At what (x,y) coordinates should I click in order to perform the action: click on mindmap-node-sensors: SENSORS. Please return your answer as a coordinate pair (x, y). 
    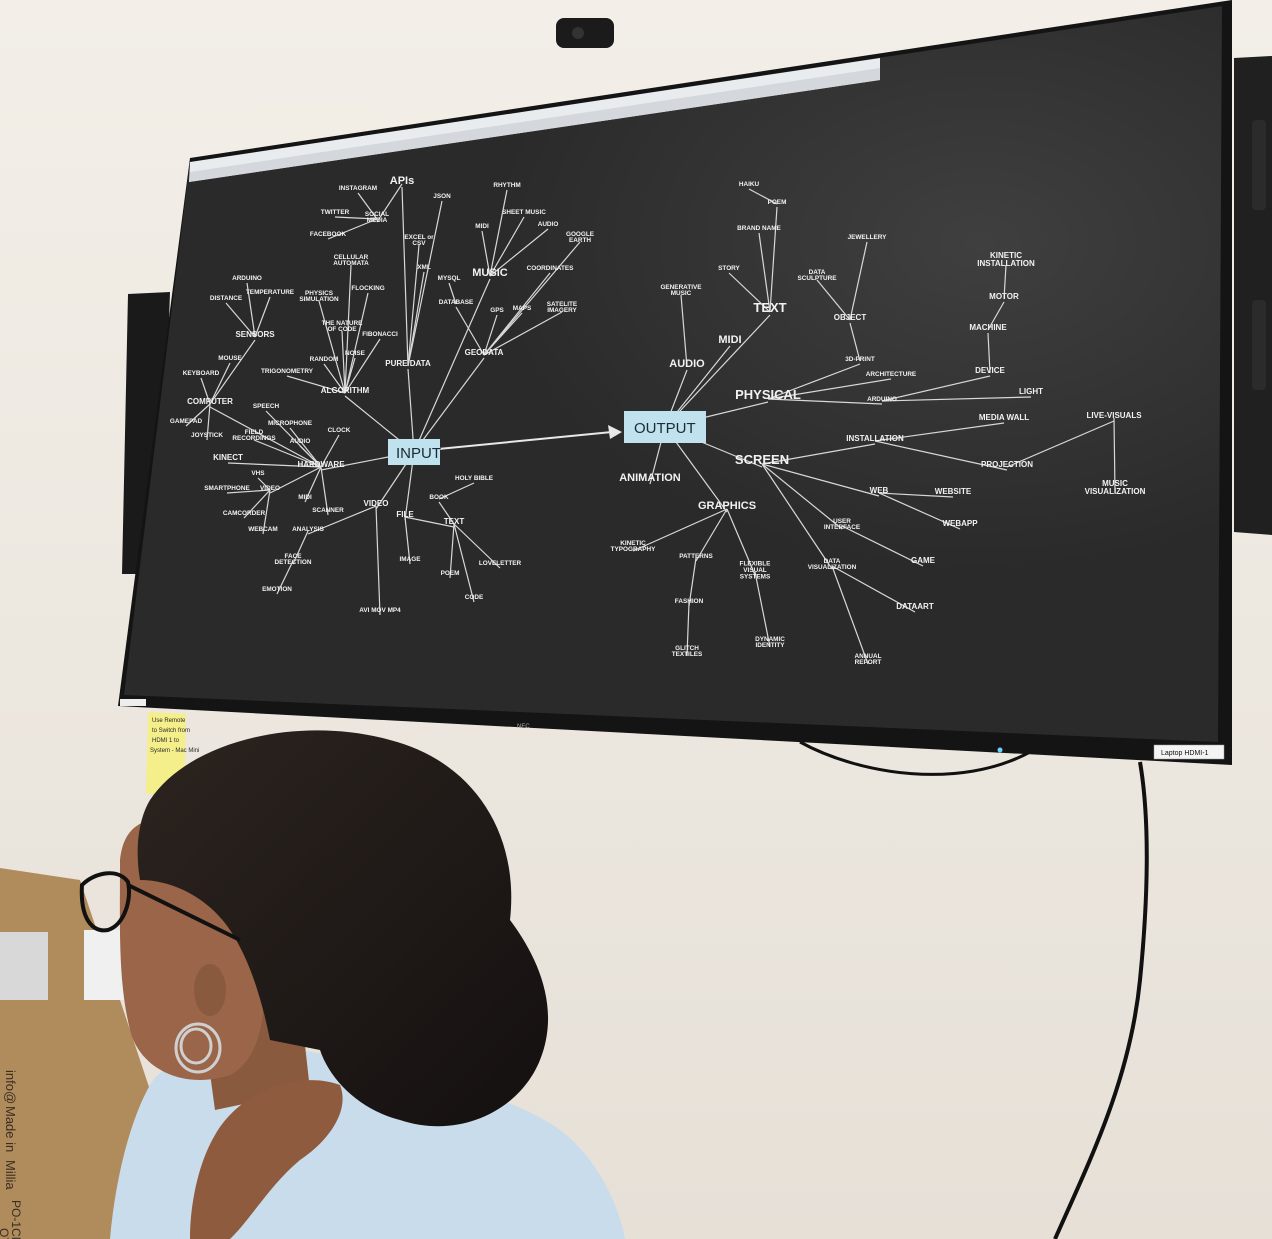
    Looking at the image, I should click on (255, 334).